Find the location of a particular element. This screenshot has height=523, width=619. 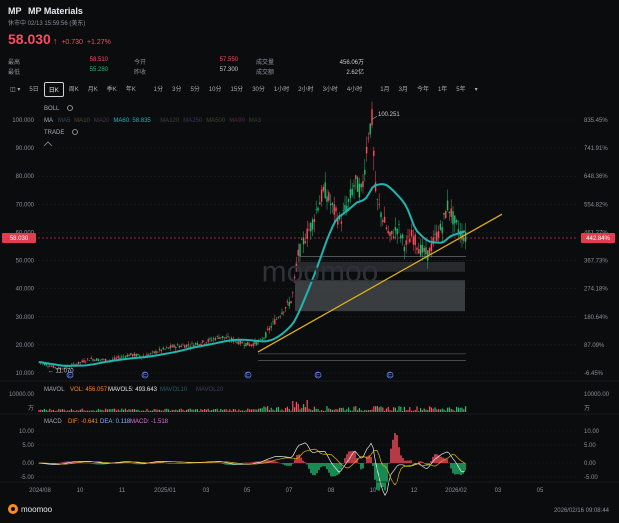

period-tab-12: 1小时 is located at coordinates (281, 89).